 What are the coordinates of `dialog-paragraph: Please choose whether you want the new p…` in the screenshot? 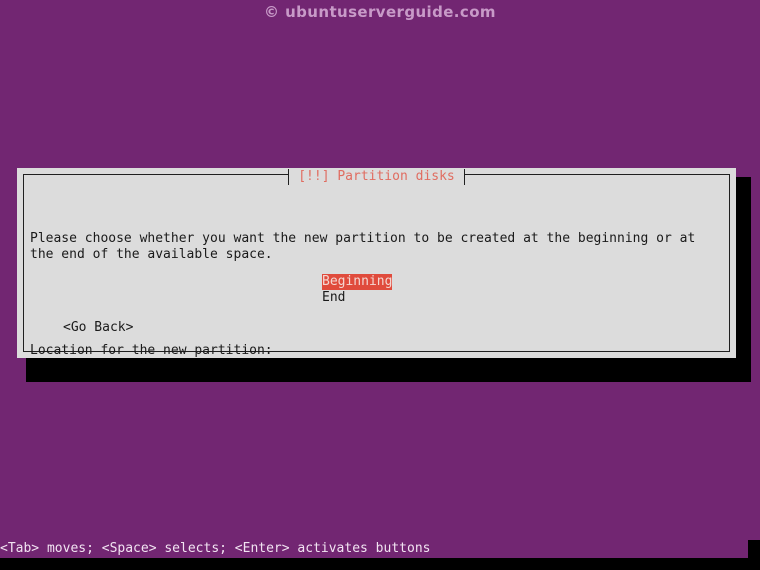 It's located at (367, 246).